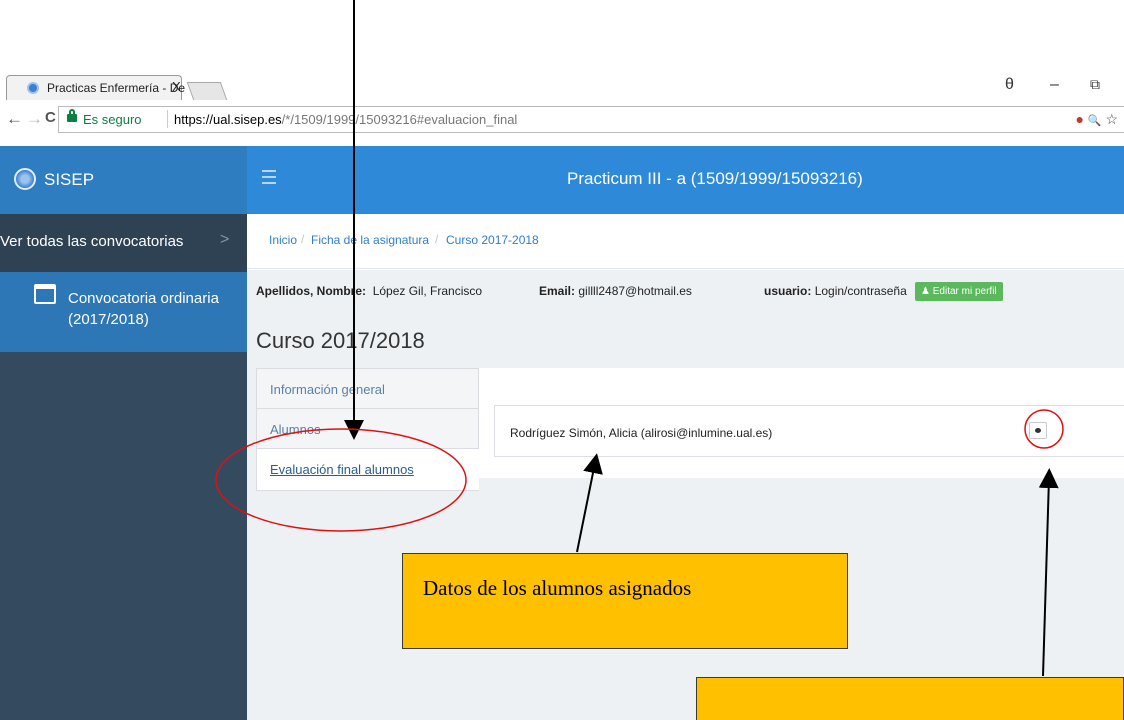  I want to click on profile-email: Email: gillll2487@hotmail.es, so click(615, 291).